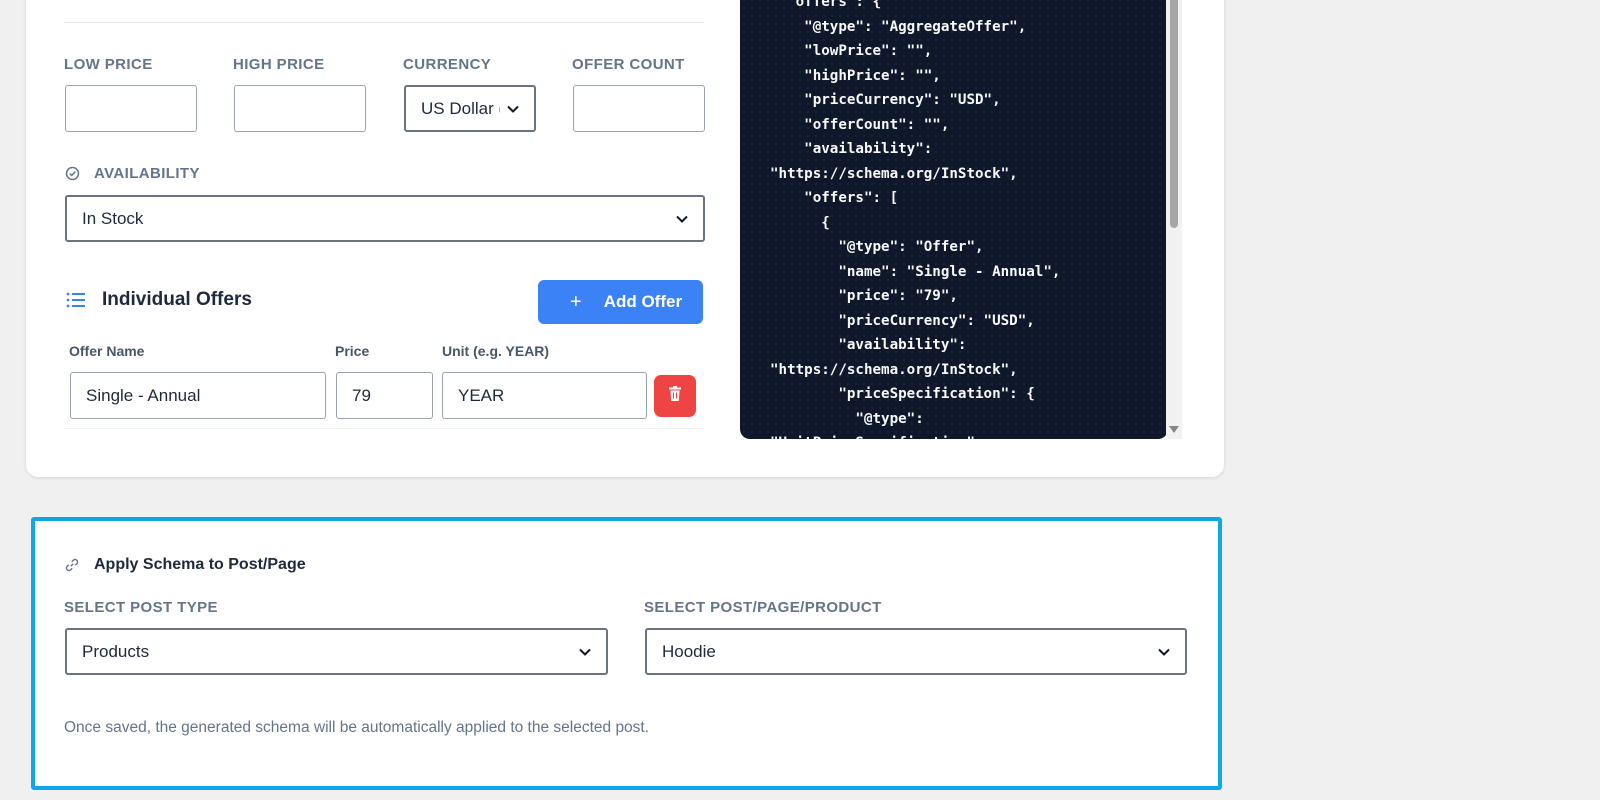 The height and width of the screenshot is (800, 1600). I want to click on low-price-input, so click(131, 108).